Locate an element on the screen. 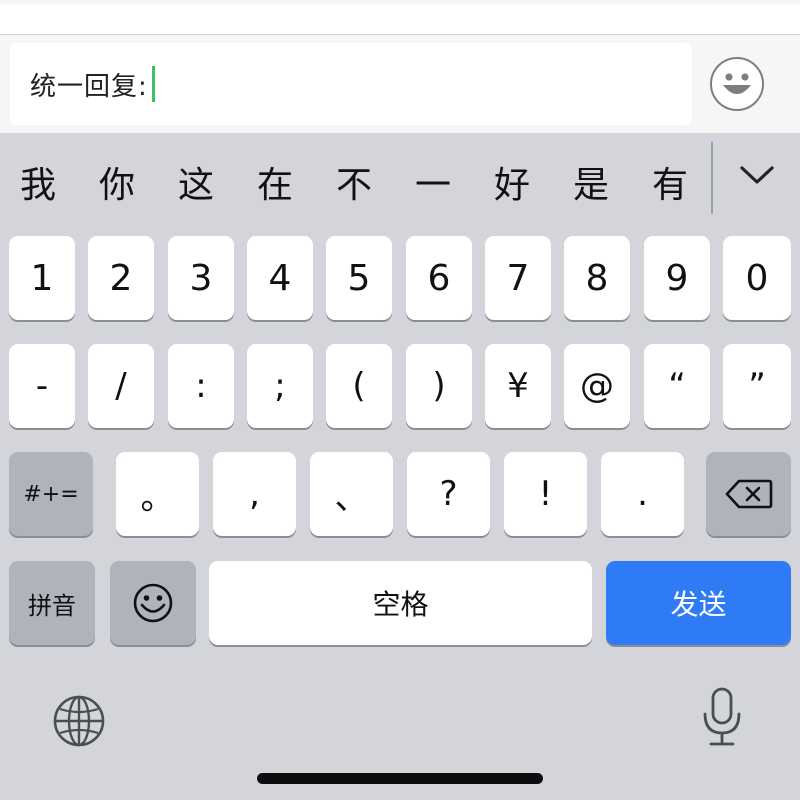 The height and width of the screenshot is (800, 800). candidate-item: 我 is located at coordinates (38, 182).